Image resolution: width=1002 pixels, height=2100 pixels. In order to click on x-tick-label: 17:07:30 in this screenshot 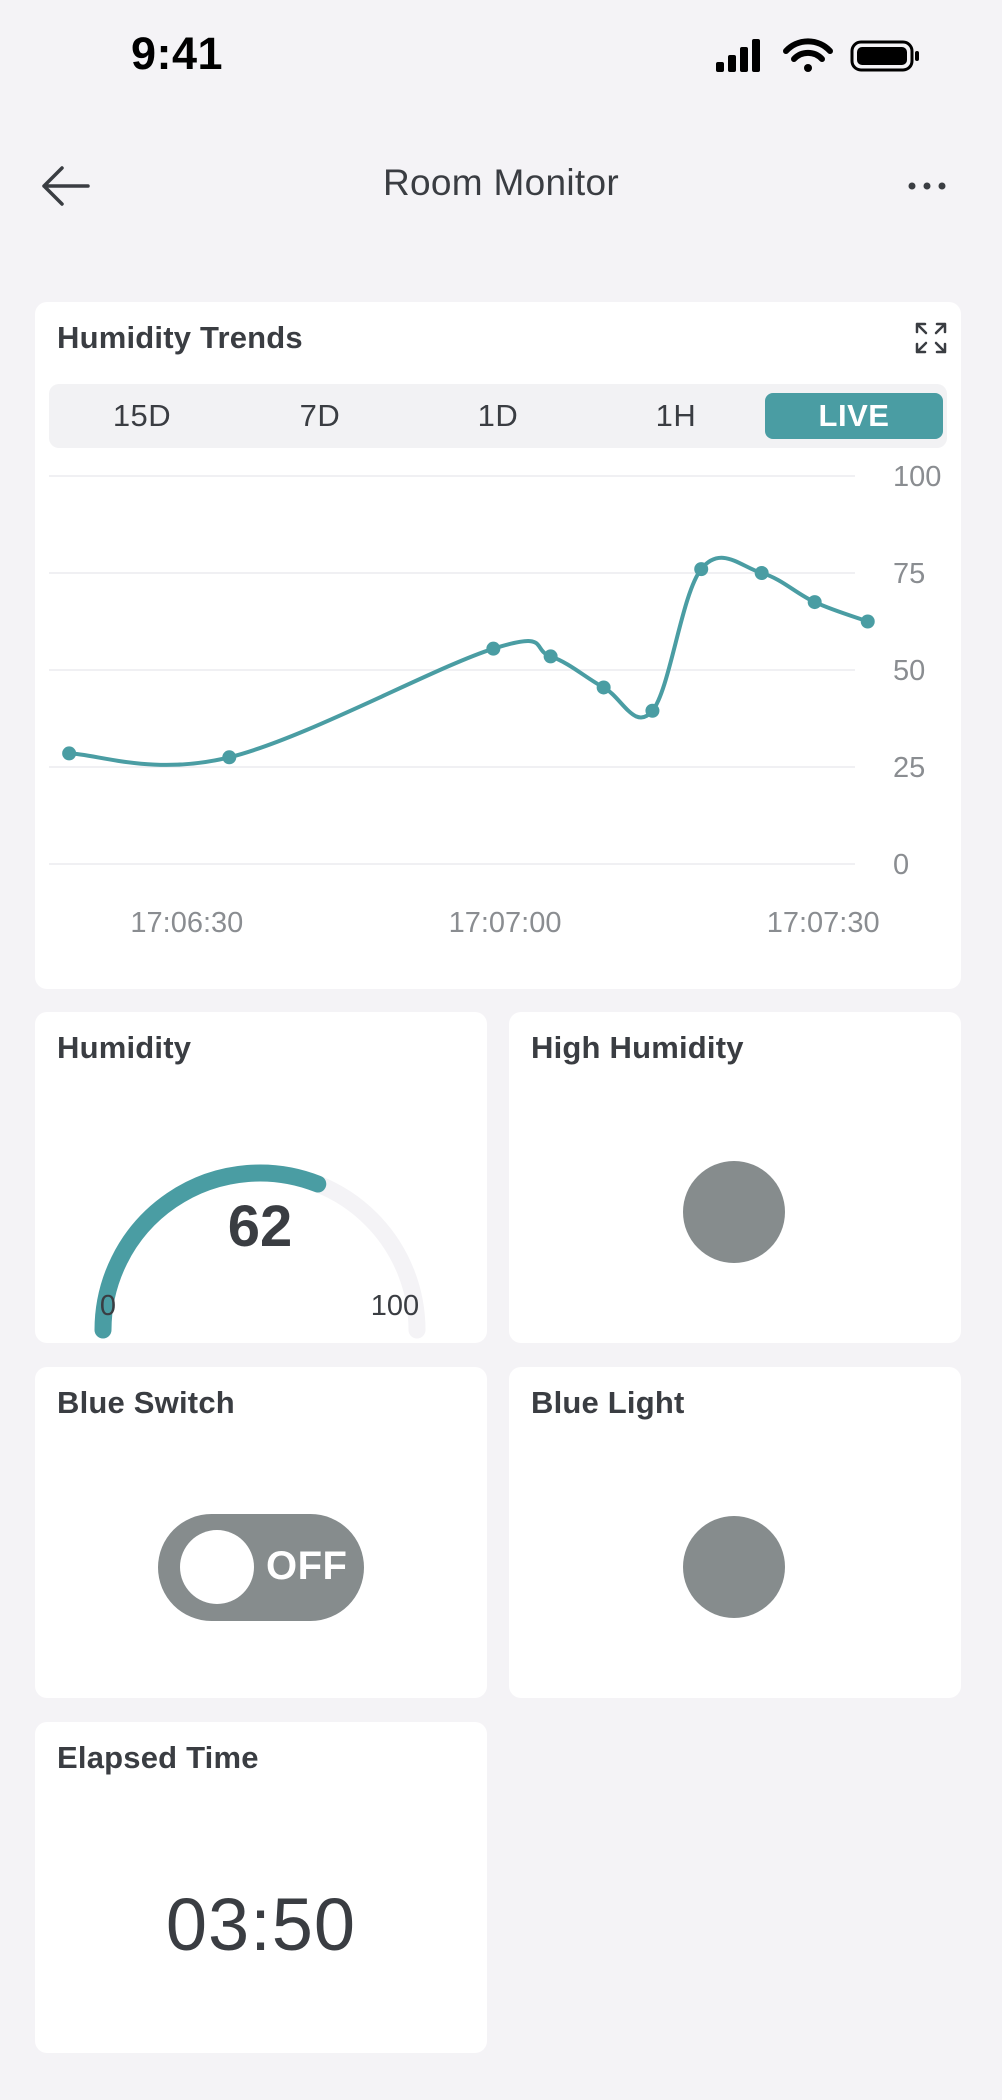, I will do `click(823, 923)`.